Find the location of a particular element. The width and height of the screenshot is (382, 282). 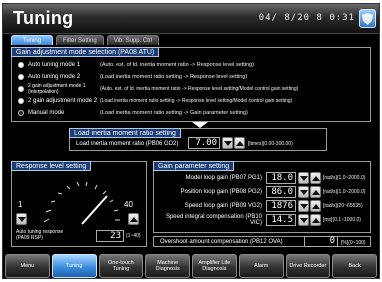

response-dial is located at coordinates (82, 200).